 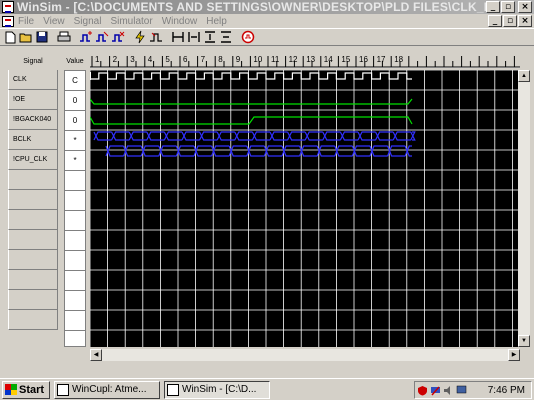 What do you see at coordinates (305, 60) in the screenshot?
I see `time-ruler: 1 2 3 4 5 6 7 8 9 10 11 12 13 14 15 16 17 18` at bounding box center [305, 60].